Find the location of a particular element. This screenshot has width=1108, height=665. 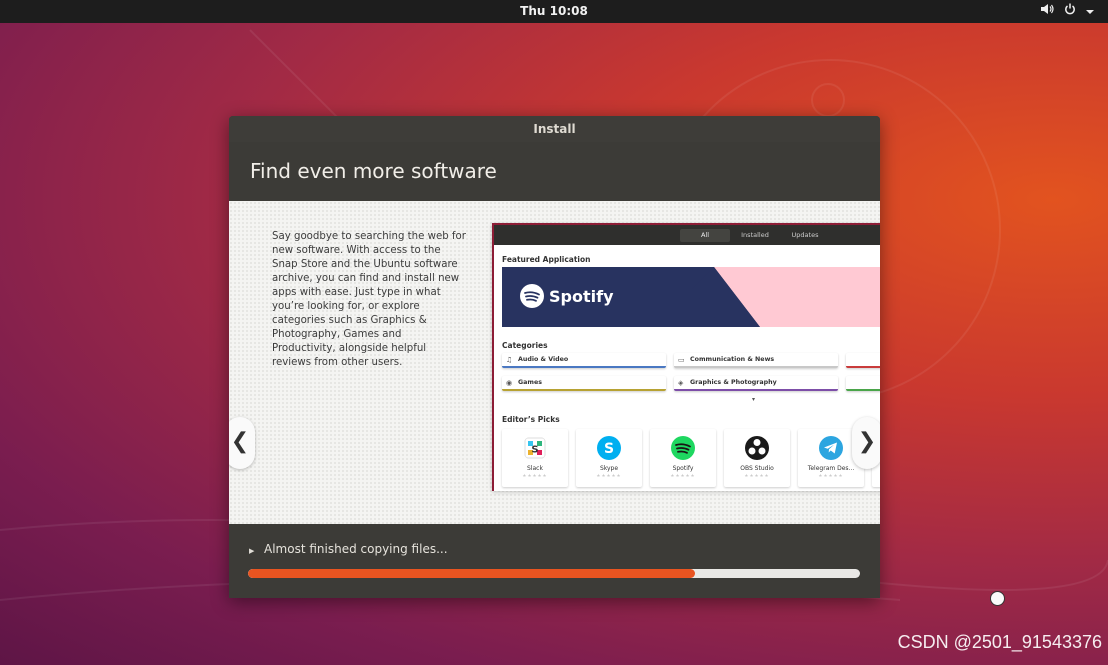

telegram-icon is located at coordinates (831, 448).